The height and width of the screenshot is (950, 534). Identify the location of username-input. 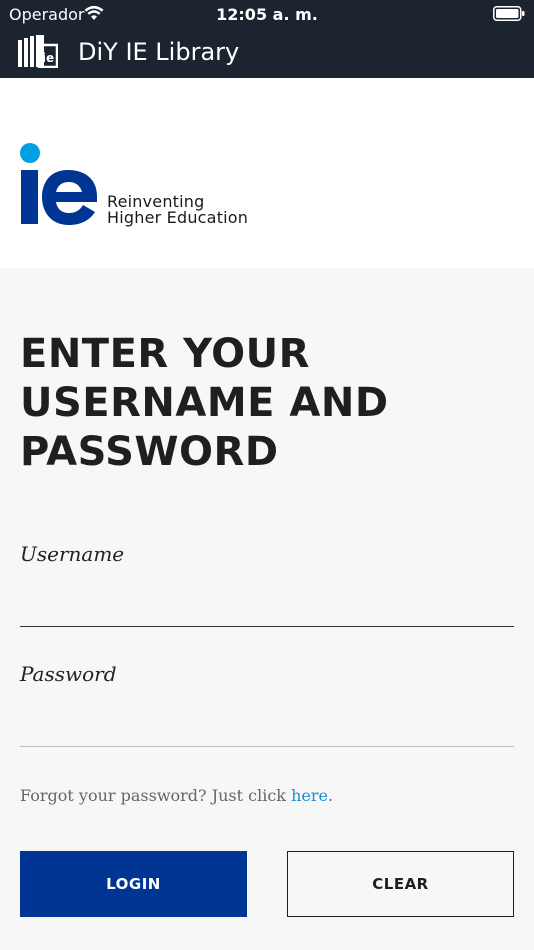
(267, 607).